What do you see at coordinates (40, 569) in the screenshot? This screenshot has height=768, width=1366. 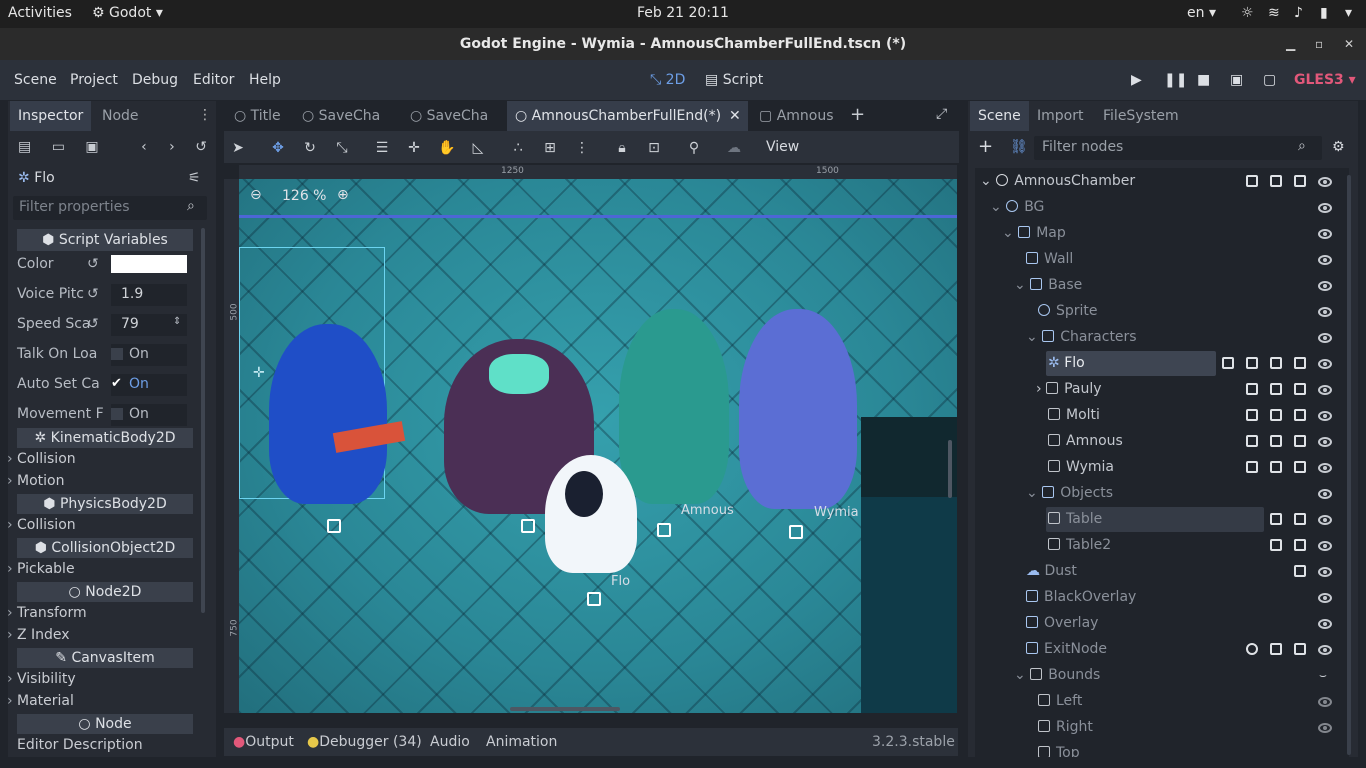 I see `category-pickable: Pickable` at bounding box center [40, 569].